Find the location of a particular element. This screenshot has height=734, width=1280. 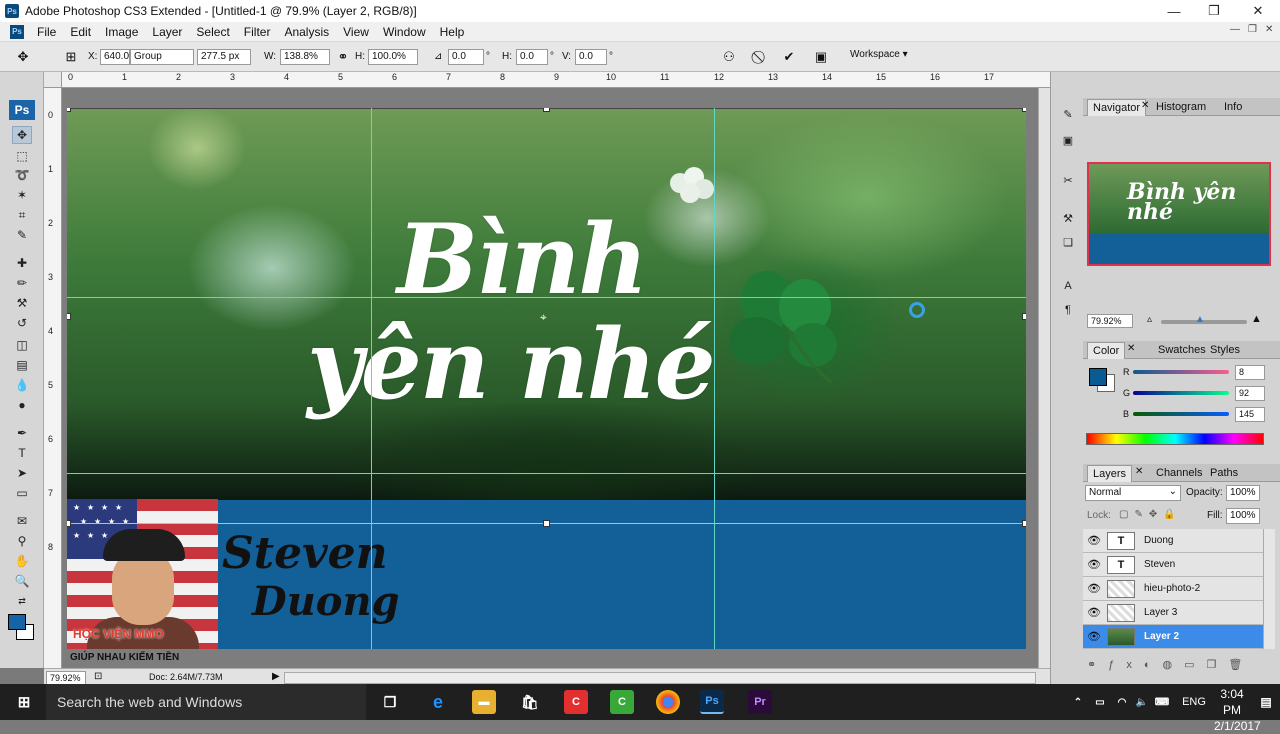

restore-button: ❐ is located at coordinates (1214, 11).